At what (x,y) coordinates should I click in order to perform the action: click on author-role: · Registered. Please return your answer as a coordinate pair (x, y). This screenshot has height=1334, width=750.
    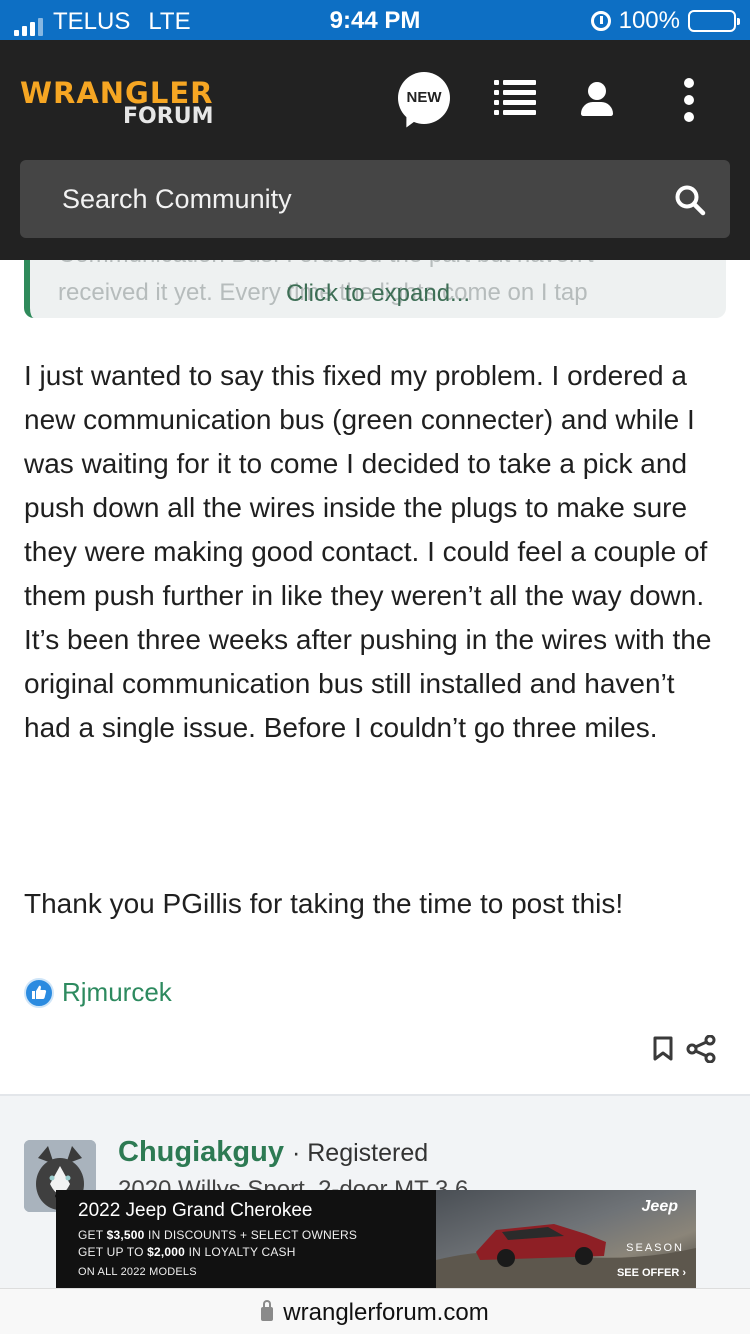
    Looking at the image, I should click on (360, 1153).